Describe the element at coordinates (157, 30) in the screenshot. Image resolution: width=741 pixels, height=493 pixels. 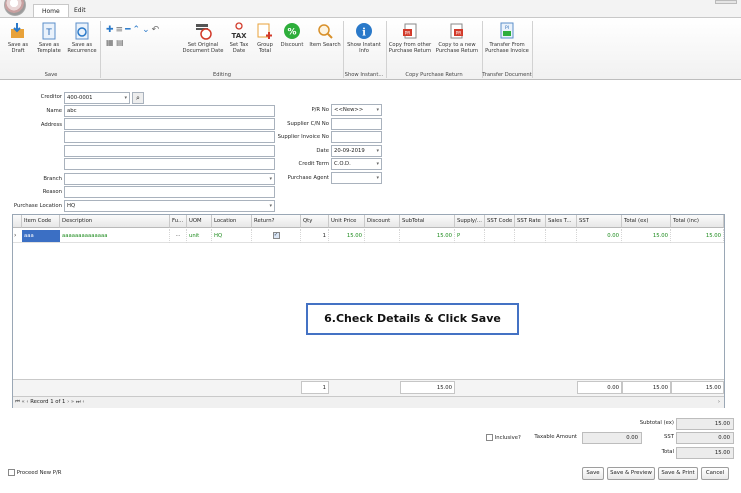
I see `undo-icon: ↶` at that location.